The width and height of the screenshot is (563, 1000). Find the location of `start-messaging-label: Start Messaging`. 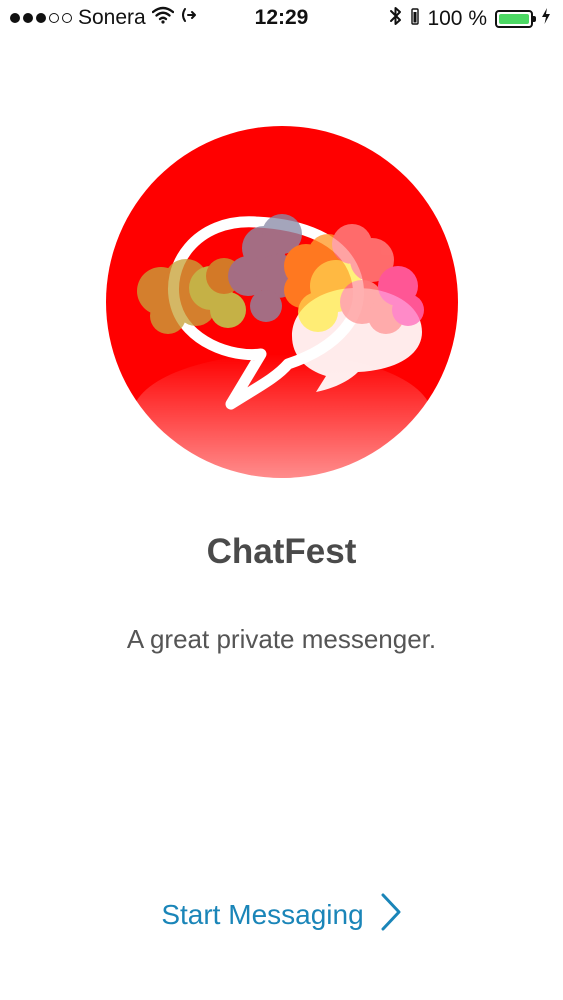

start-messaging-label: Start Messaging is located at coordinates (262, 914).